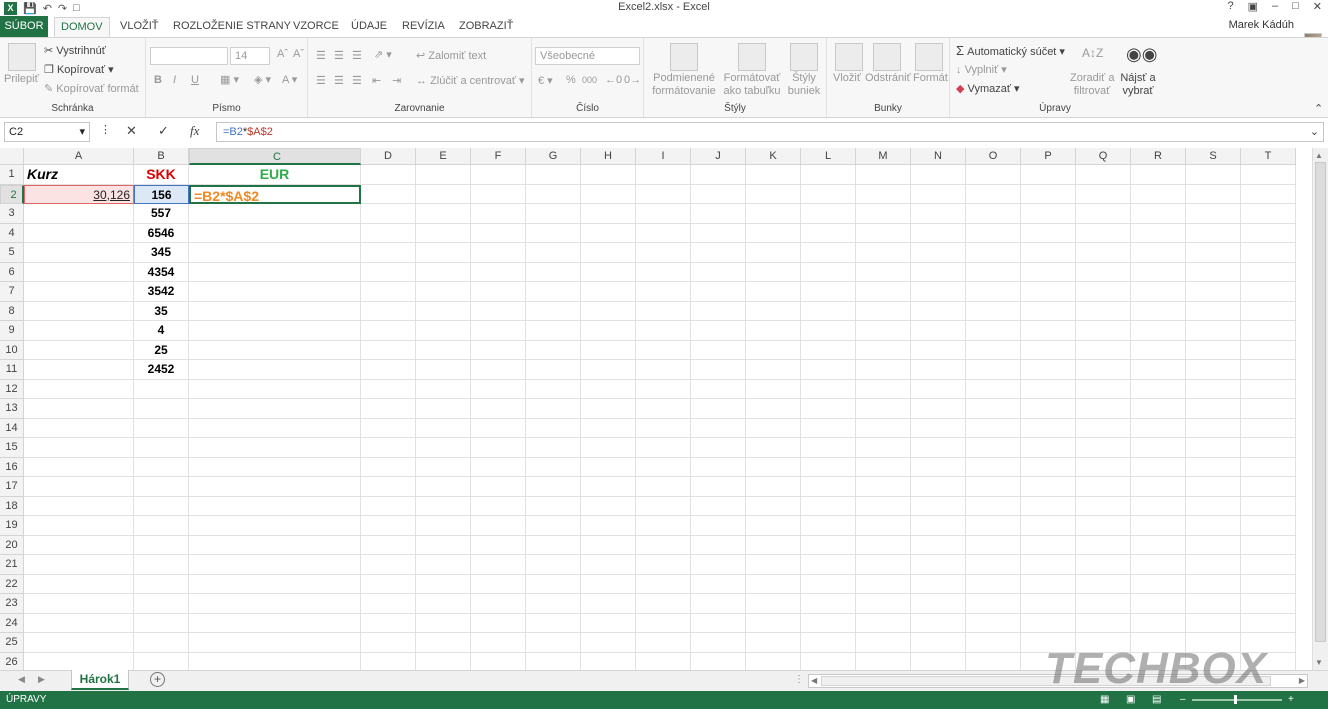  What do you see at coordinates (321, 55) in the screenshot?
I see `align-top-icon: ☰` at bounding box center [321, 55].